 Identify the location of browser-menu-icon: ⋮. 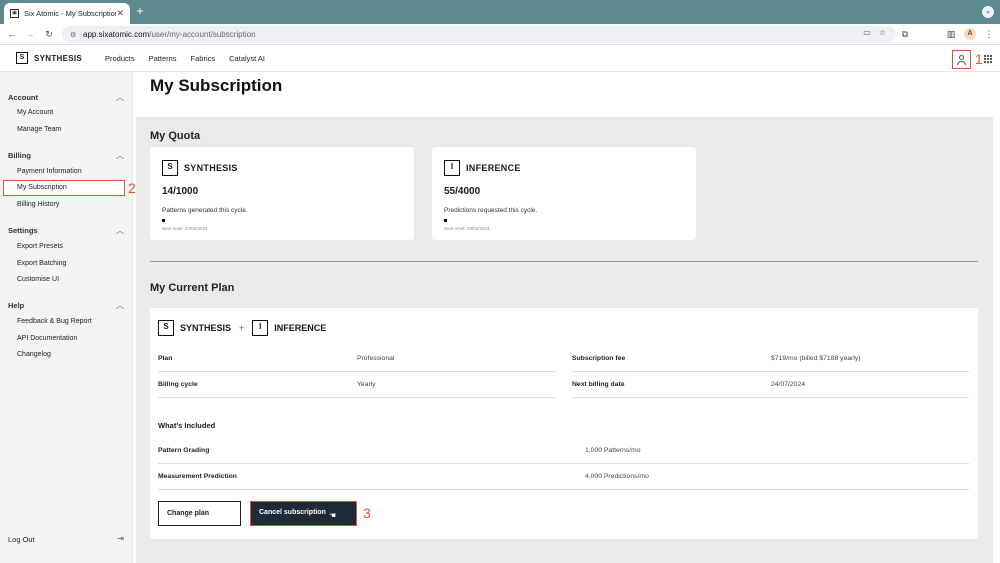
(989, 34).